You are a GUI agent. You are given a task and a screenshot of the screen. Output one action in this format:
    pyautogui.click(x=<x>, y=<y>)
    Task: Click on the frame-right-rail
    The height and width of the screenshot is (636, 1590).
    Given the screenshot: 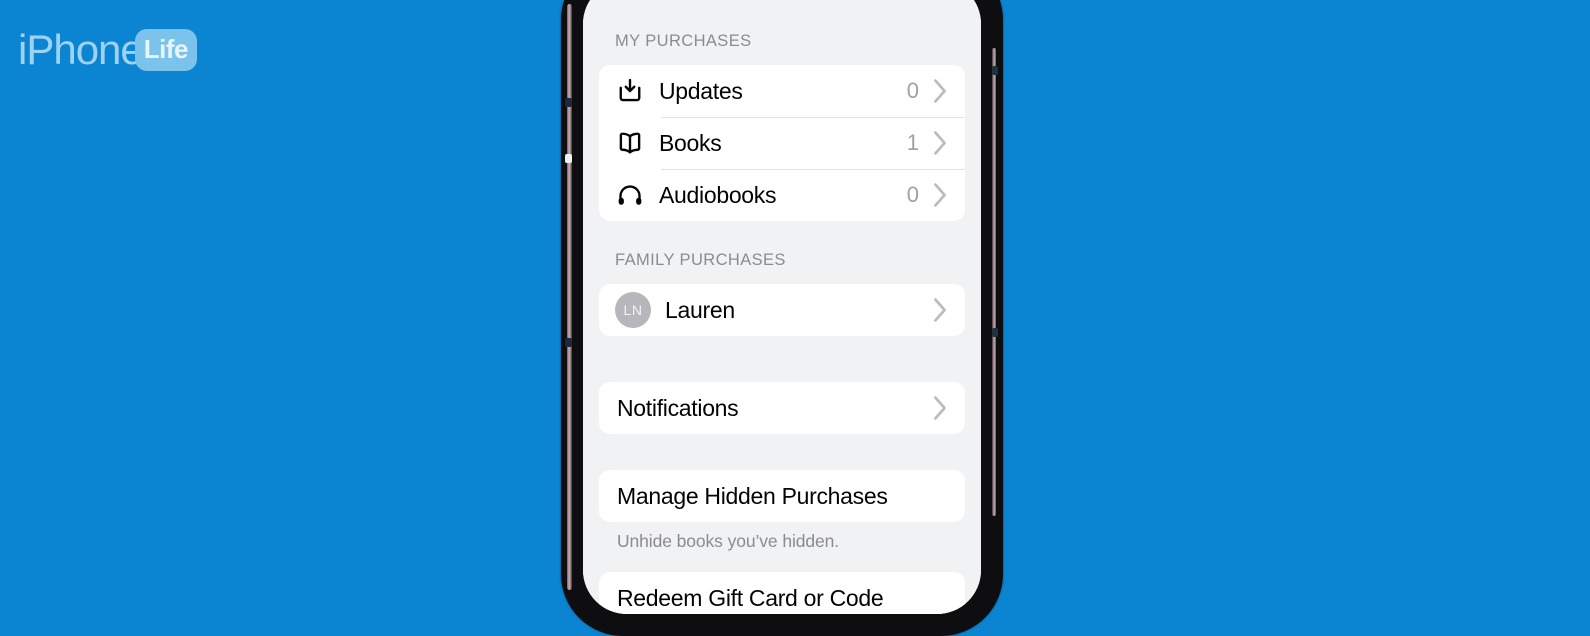 What is the action you would take?
    pyautogui.click(x=994, y=282)
    